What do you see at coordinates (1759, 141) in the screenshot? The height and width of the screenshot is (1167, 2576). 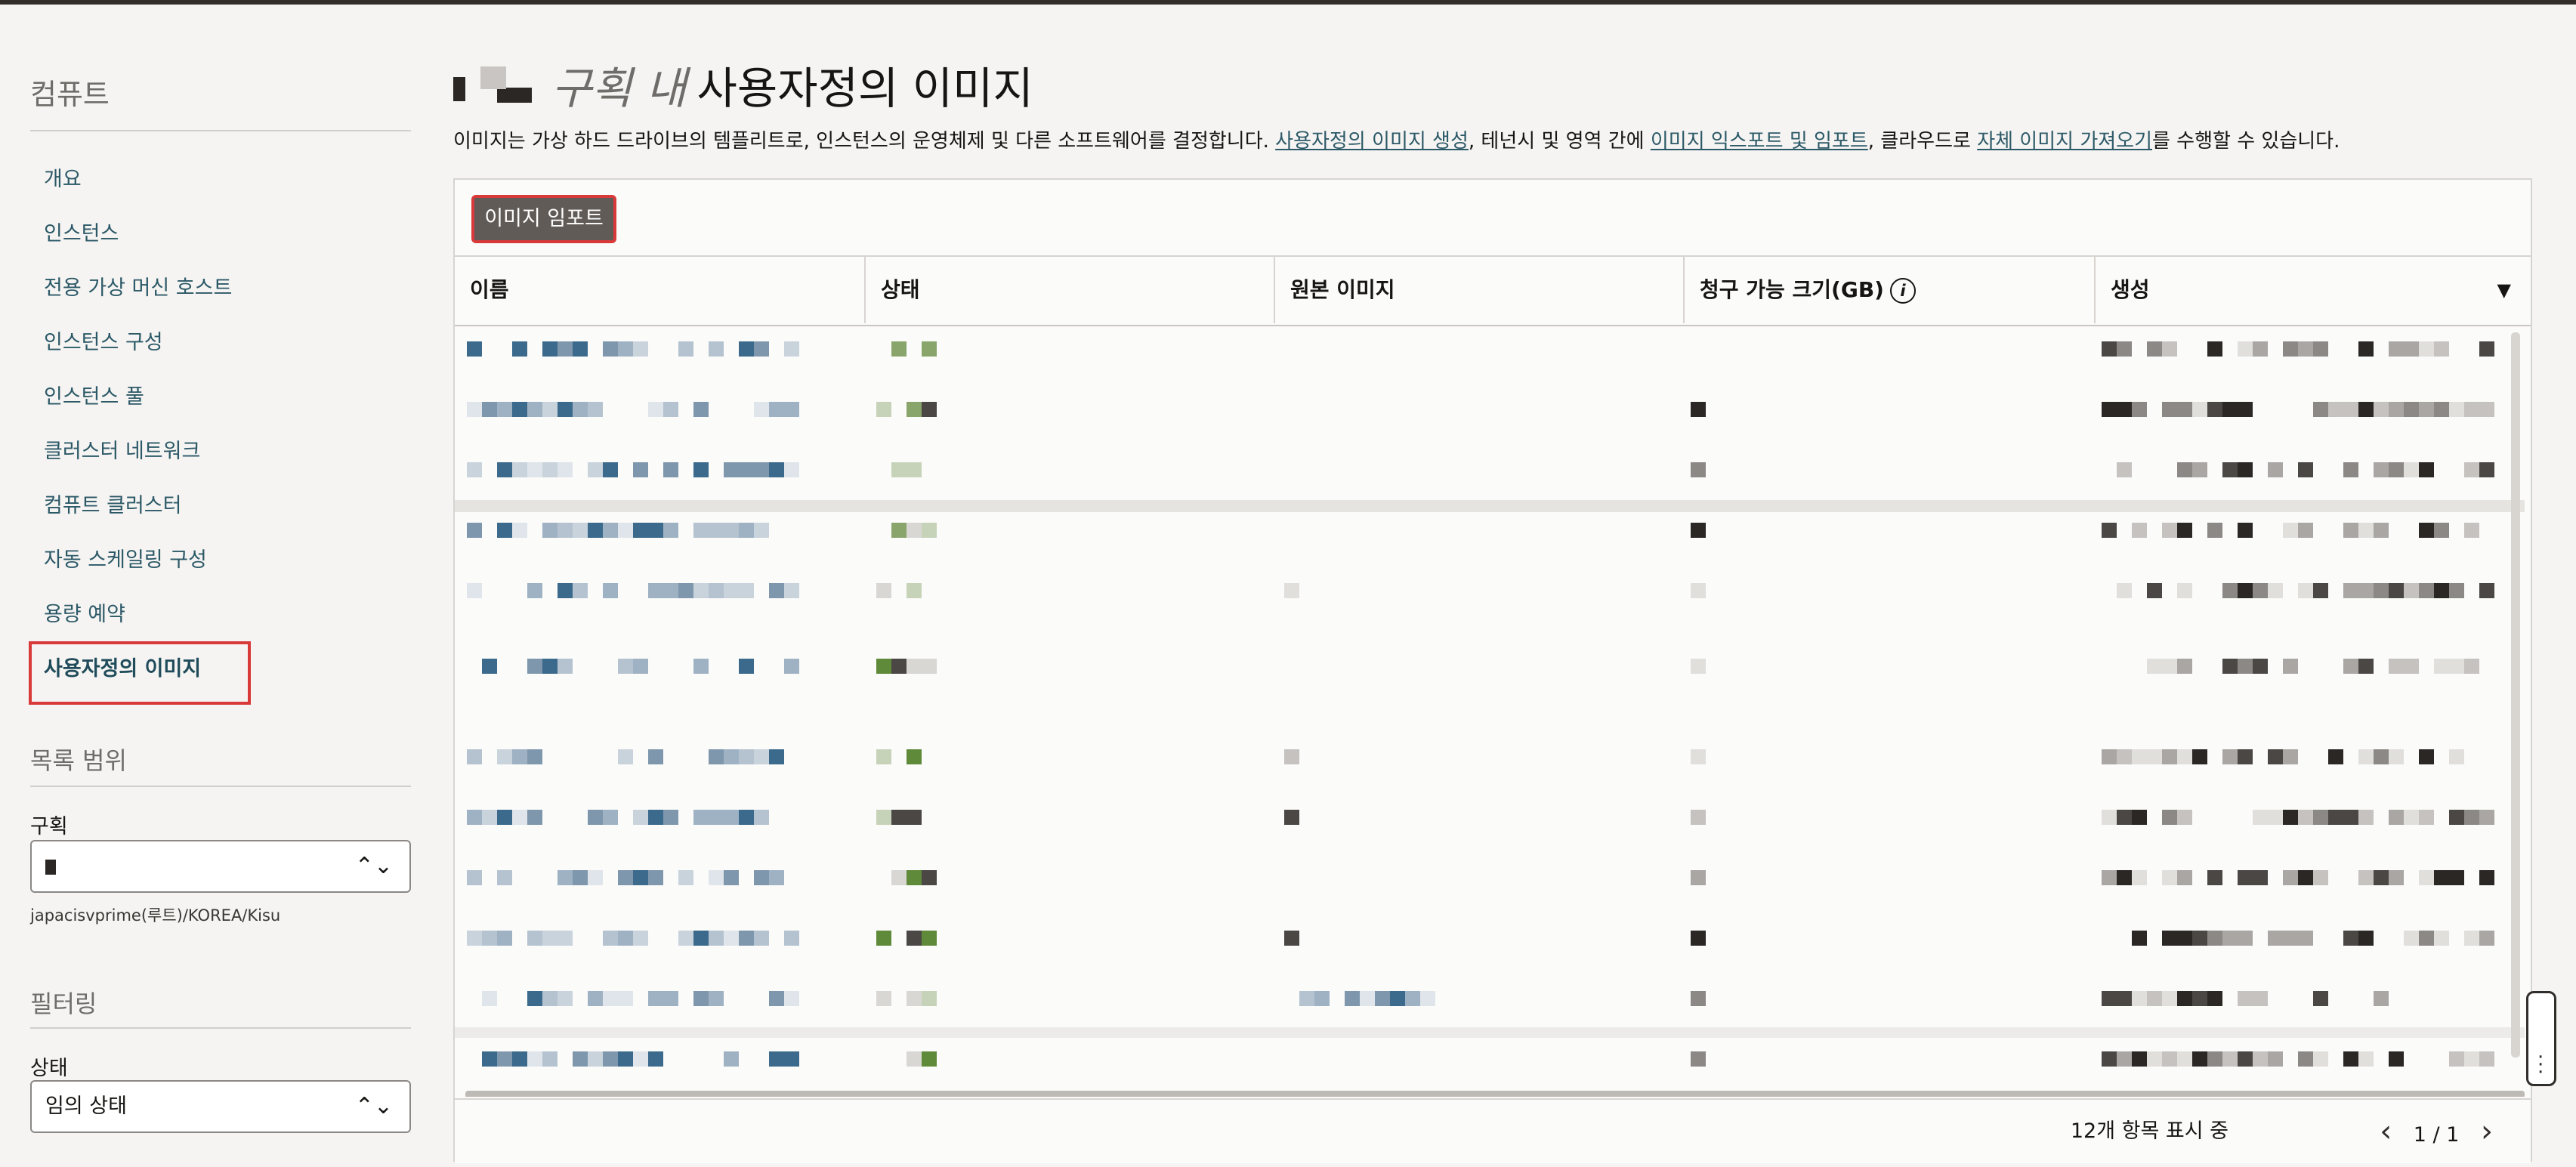 I see `export-import-link: 이미지 익스포트 및 임포트` at bounding box center [1759, 141].